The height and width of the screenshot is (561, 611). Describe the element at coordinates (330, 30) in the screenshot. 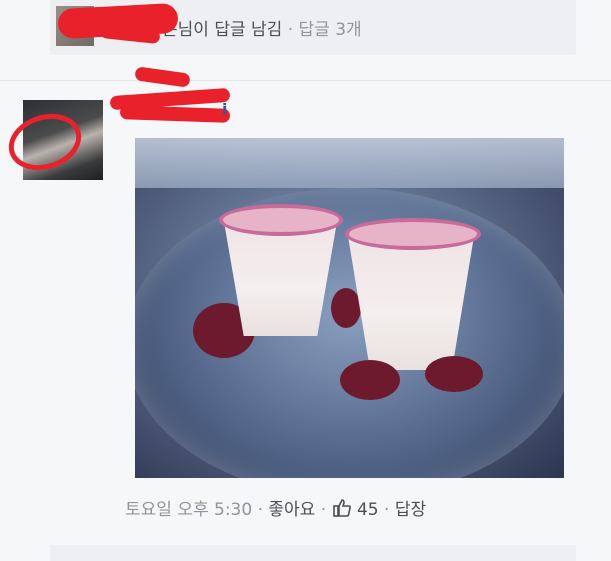

I see `reply-count-link: 답글 3개` at that location.